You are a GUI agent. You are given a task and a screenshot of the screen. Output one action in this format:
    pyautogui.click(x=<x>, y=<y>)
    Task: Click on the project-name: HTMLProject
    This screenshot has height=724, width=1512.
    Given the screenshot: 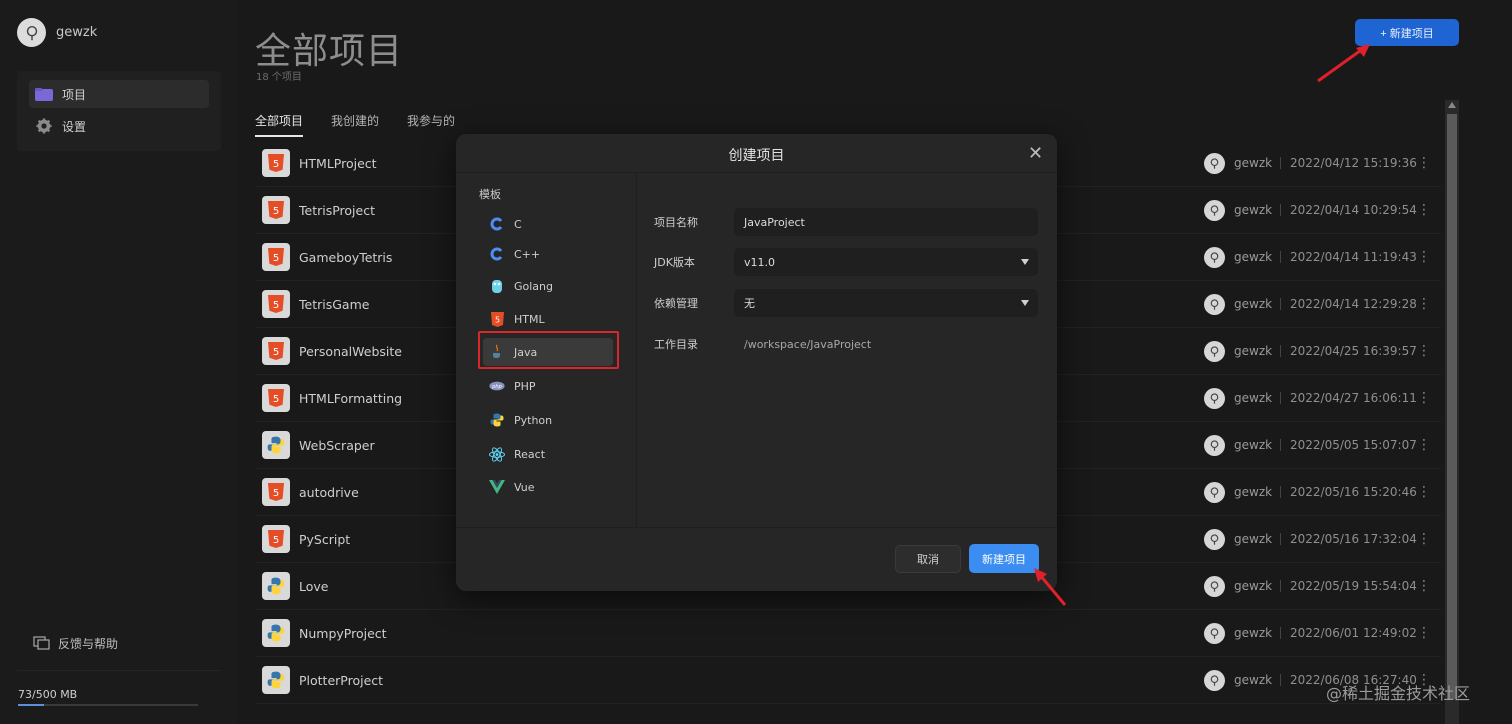 What is the action you would take?
    pyautogui.click(x=338, y=163)
    